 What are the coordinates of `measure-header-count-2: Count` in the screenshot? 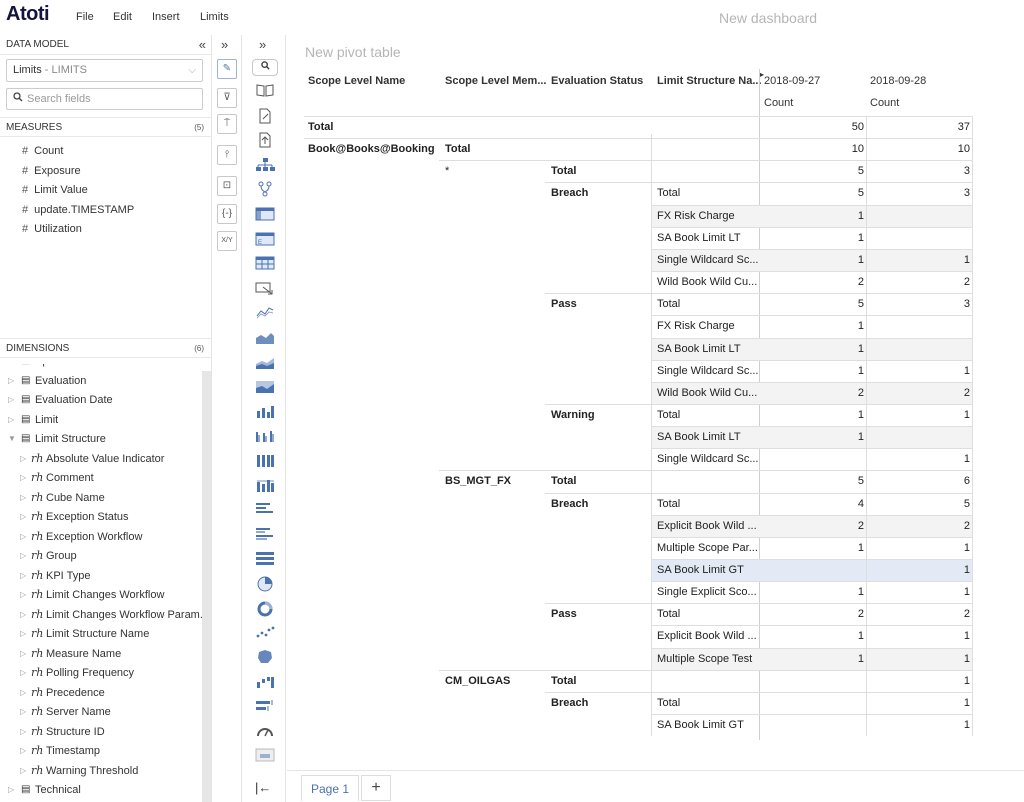 It's located at (884, 103).